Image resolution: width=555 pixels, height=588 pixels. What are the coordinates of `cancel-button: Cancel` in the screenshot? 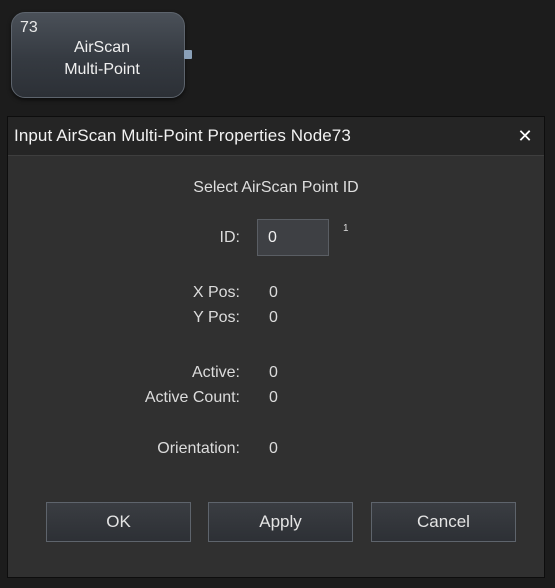 It's located at (443, 522).